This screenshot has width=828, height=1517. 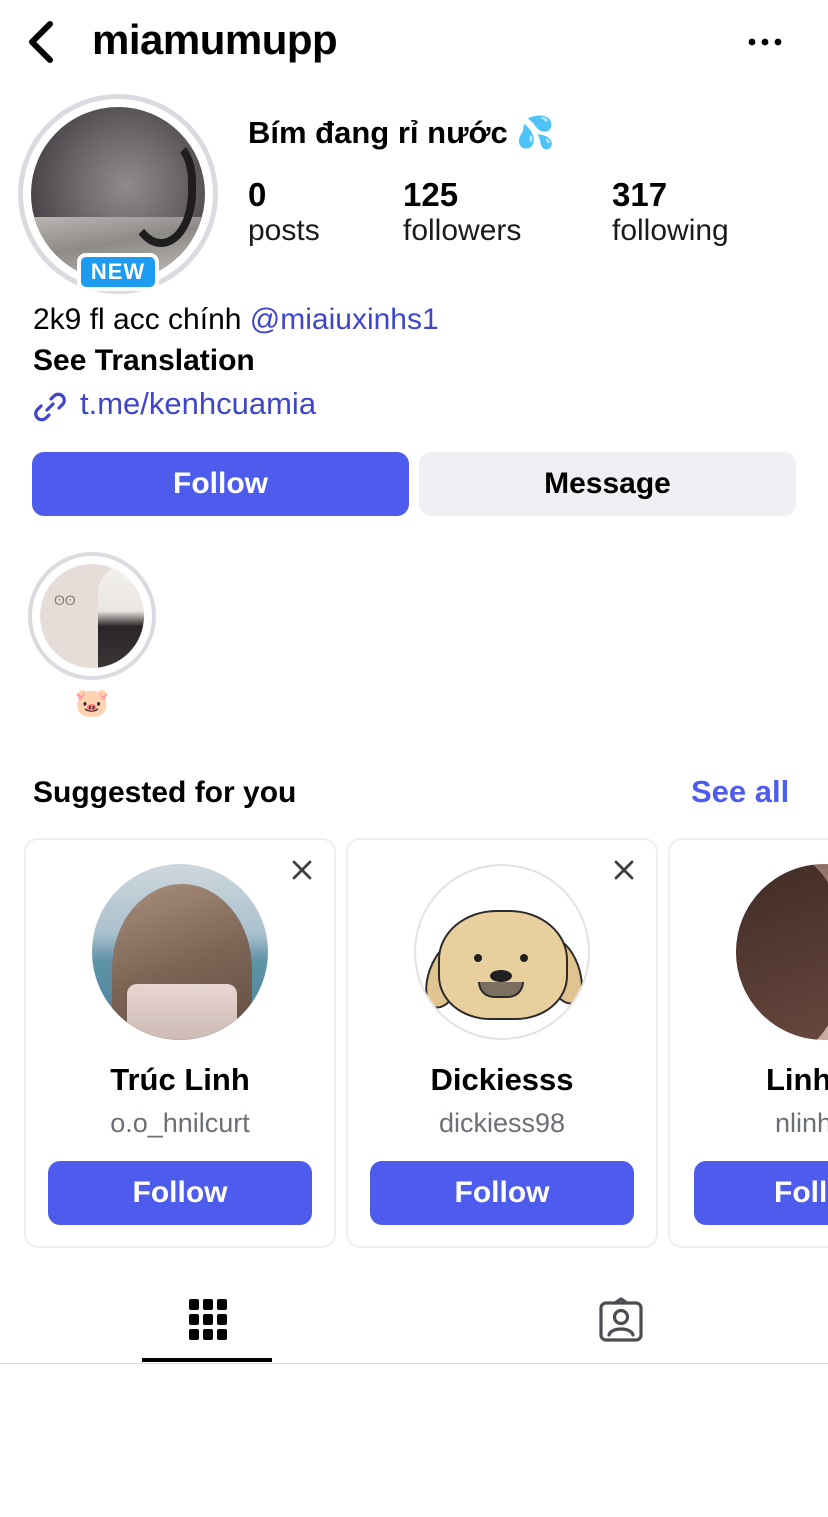 What do you see at coordinates (92, 616) in the screenshot?
I see `story-highlight-cover: ʘʘ` at bounding box center [92, 616].